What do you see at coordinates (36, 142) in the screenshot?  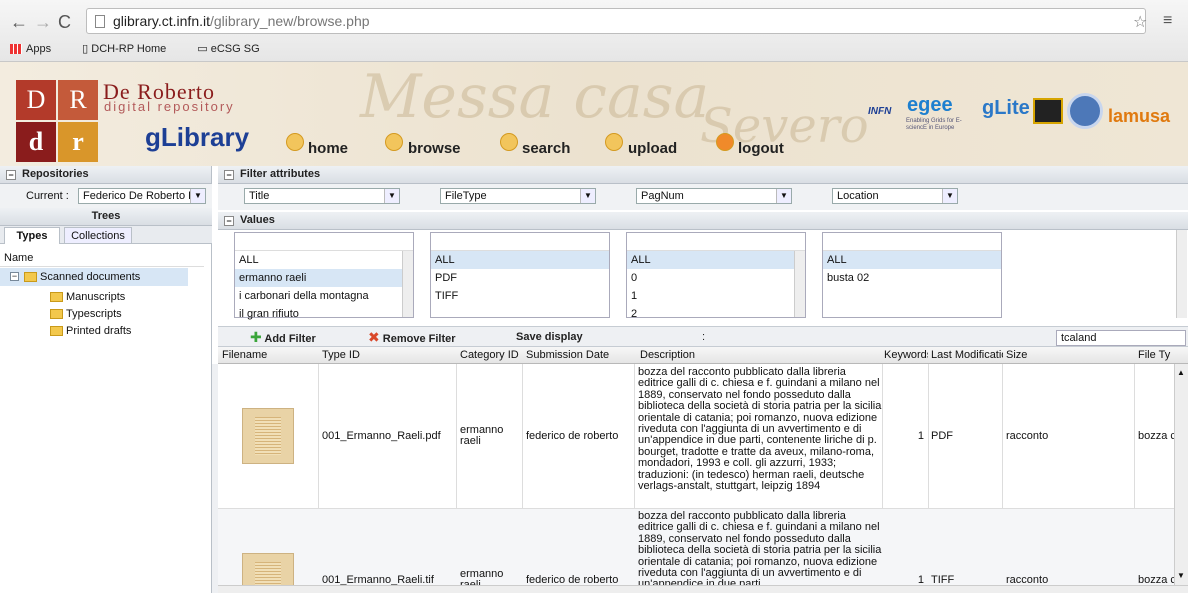 I see `logo-d-small: d` at bounding box center [36, 142].